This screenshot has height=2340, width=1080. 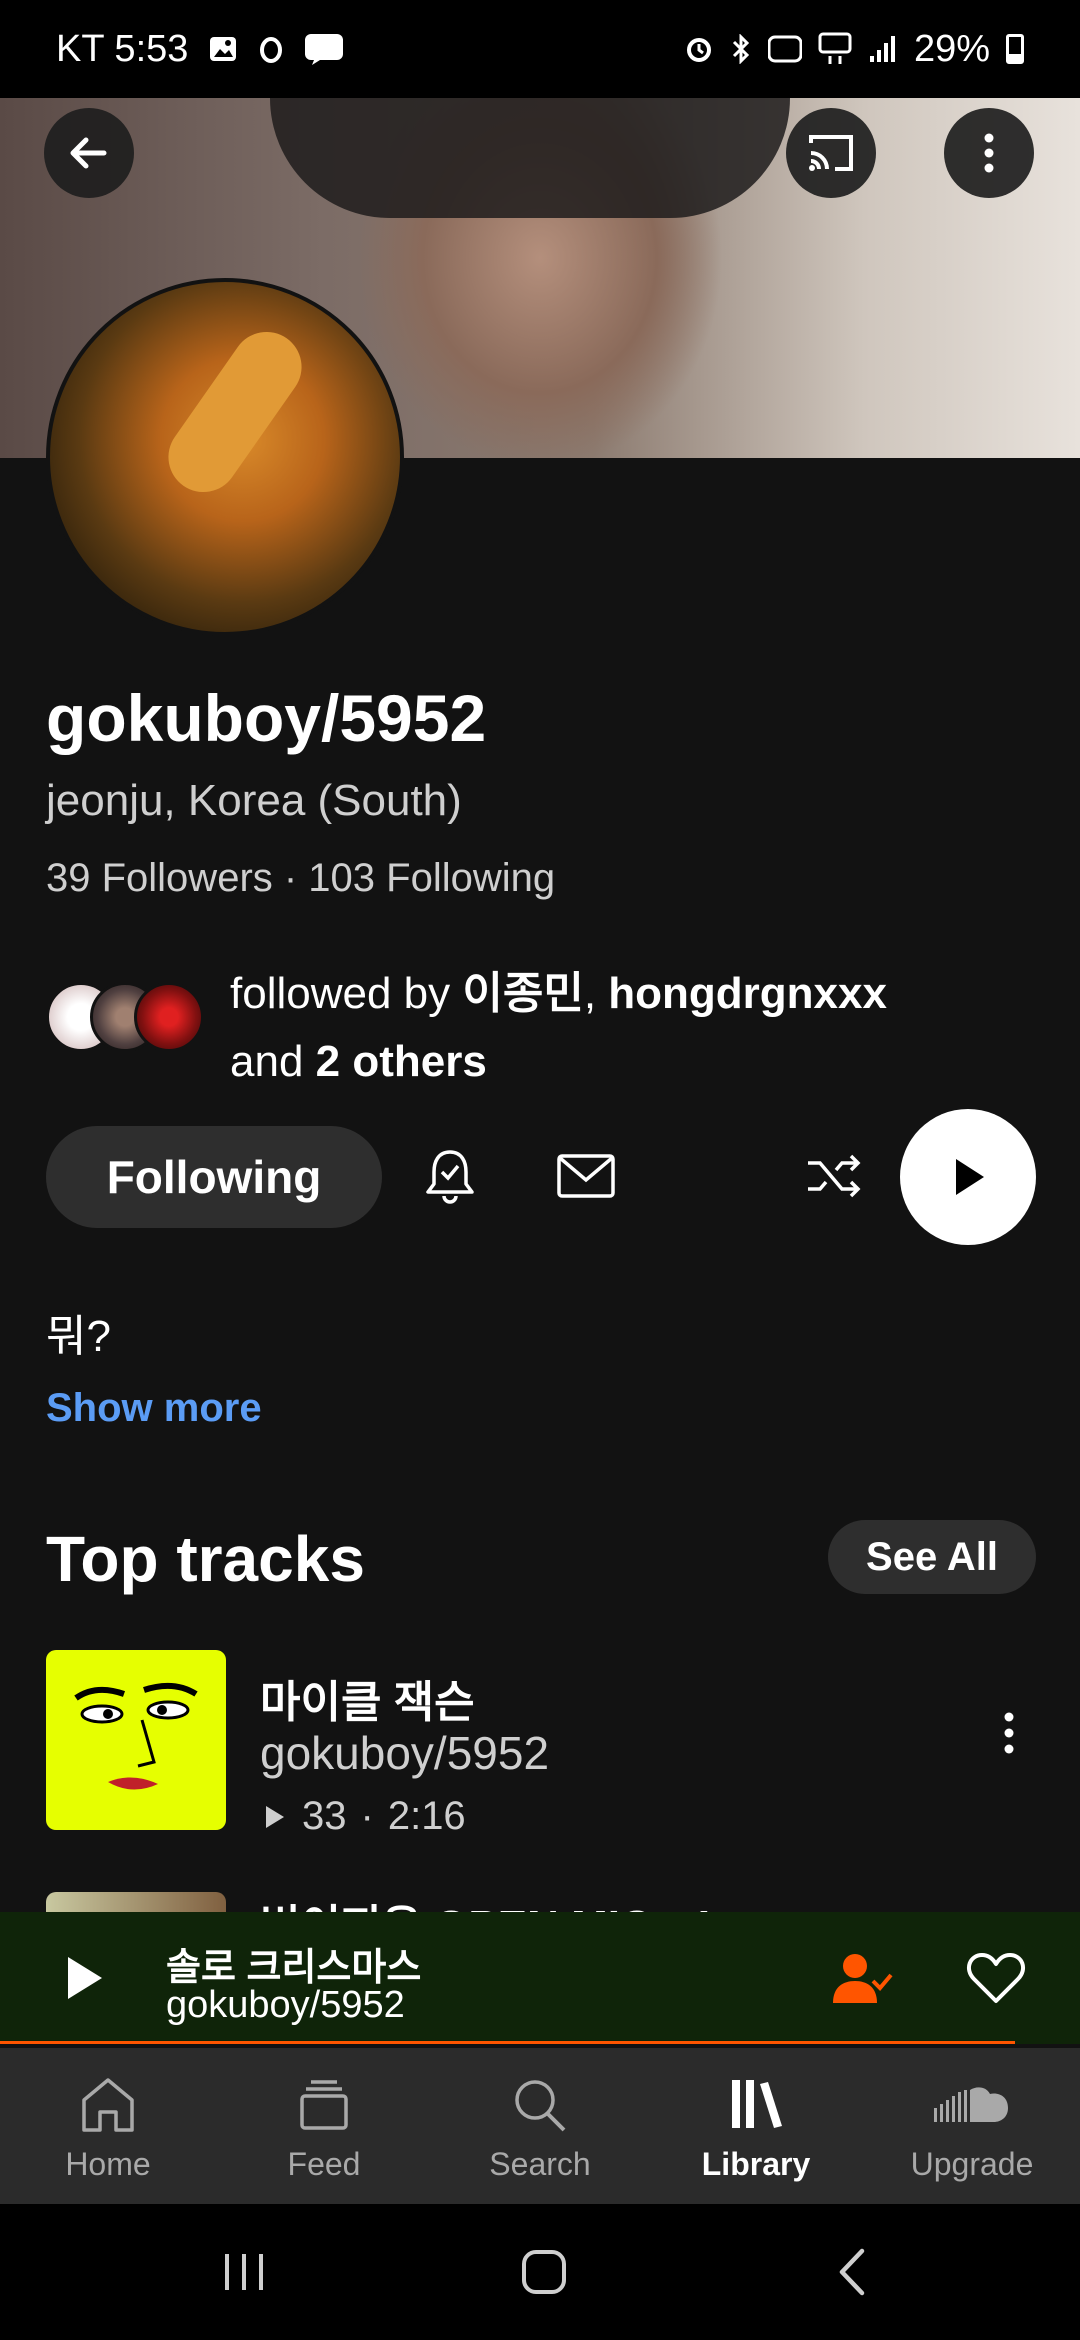 What do you see at coordinates (784, 49) in the screenshot?
I see `hd-icon` at bounding box center [784, 49].